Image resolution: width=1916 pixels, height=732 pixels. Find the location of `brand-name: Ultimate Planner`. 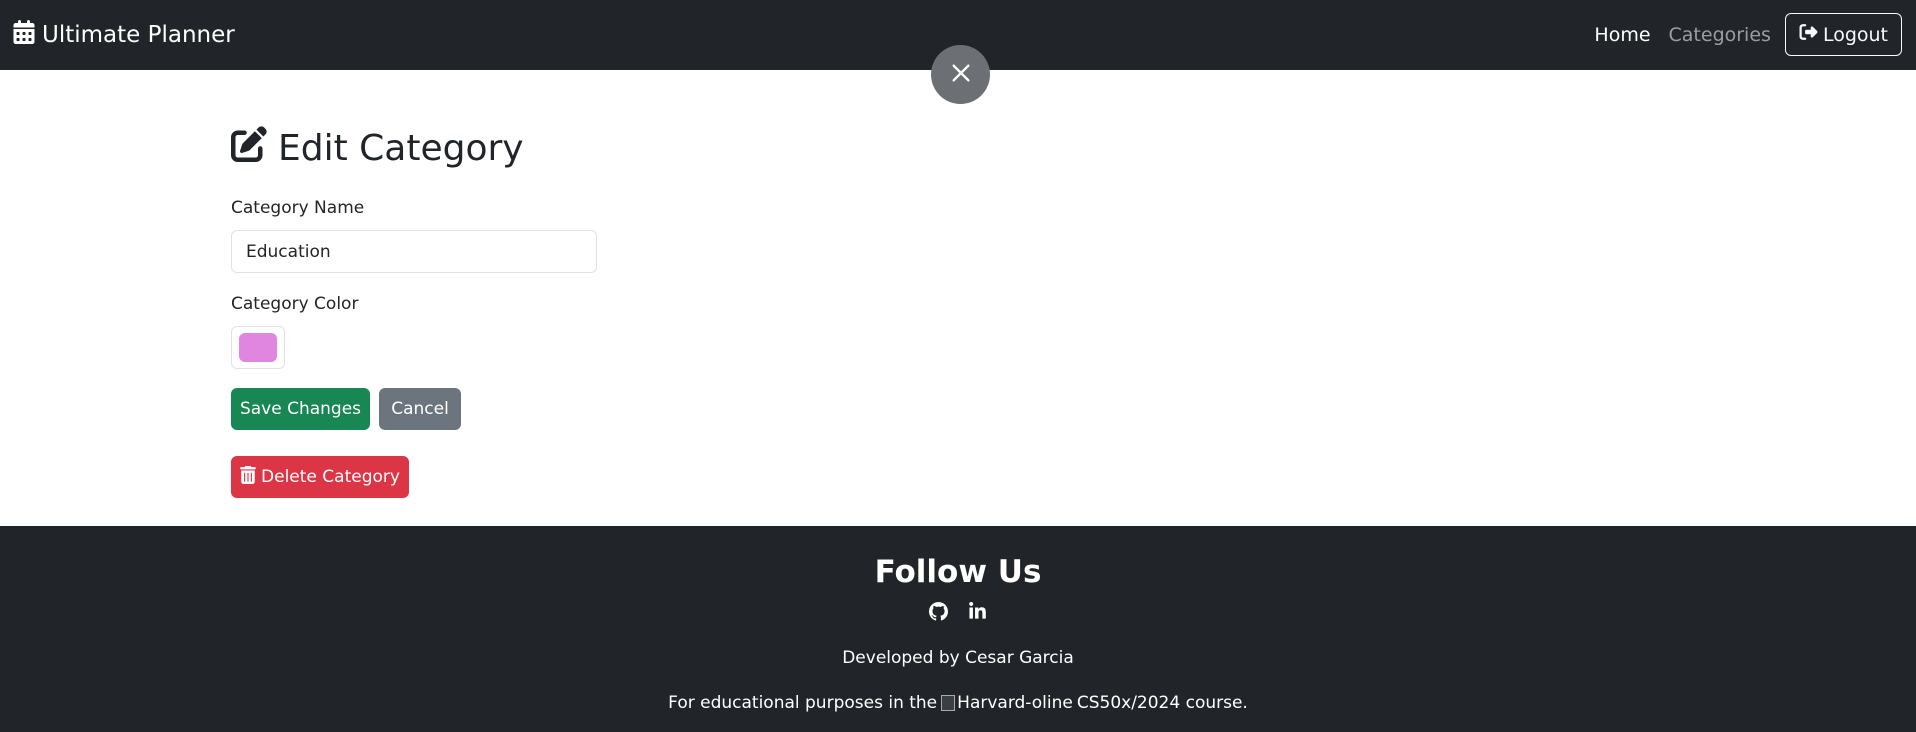

brand-name: Ultimate Planner is located at coordinates (138, 35).